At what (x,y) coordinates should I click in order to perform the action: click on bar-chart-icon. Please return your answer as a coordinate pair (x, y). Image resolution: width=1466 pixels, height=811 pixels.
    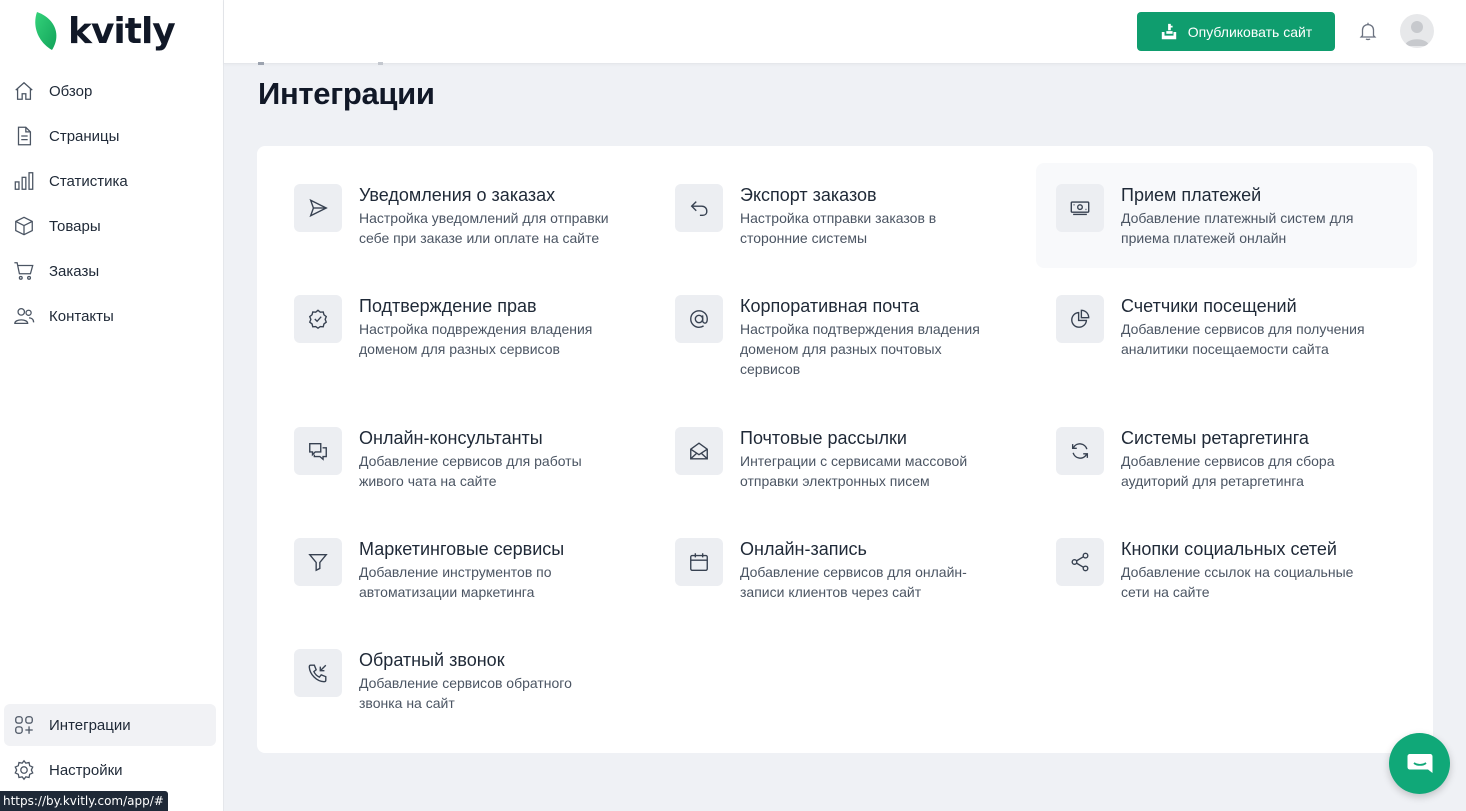
    Looking at the image, I should click on (24, 181).